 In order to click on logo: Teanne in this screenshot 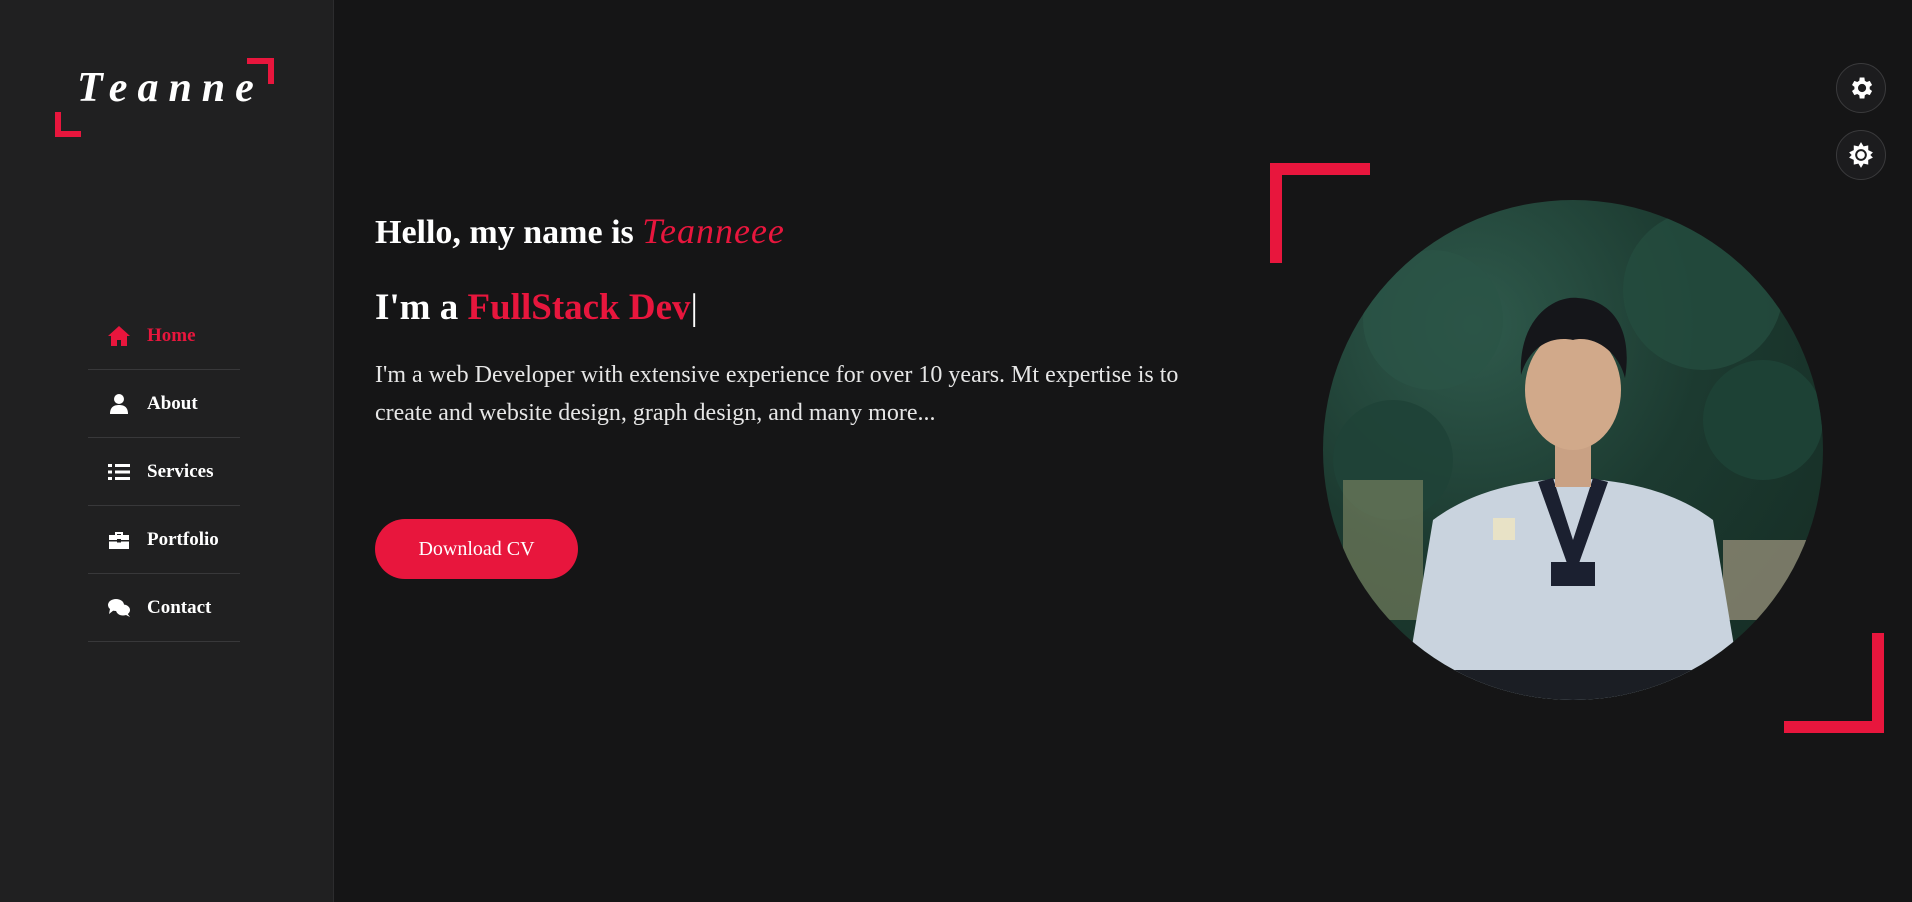, I will do `click(164, 97)`.